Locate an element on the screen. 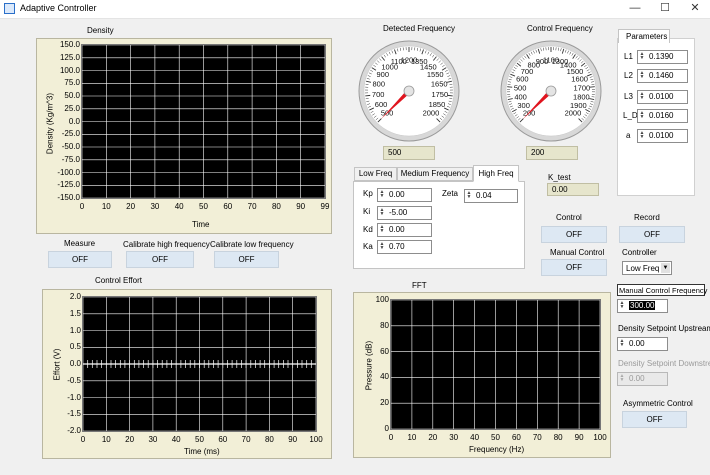  param-l2-input: ▲ ▼ 0.1460 is located at coordinates (662, 76).